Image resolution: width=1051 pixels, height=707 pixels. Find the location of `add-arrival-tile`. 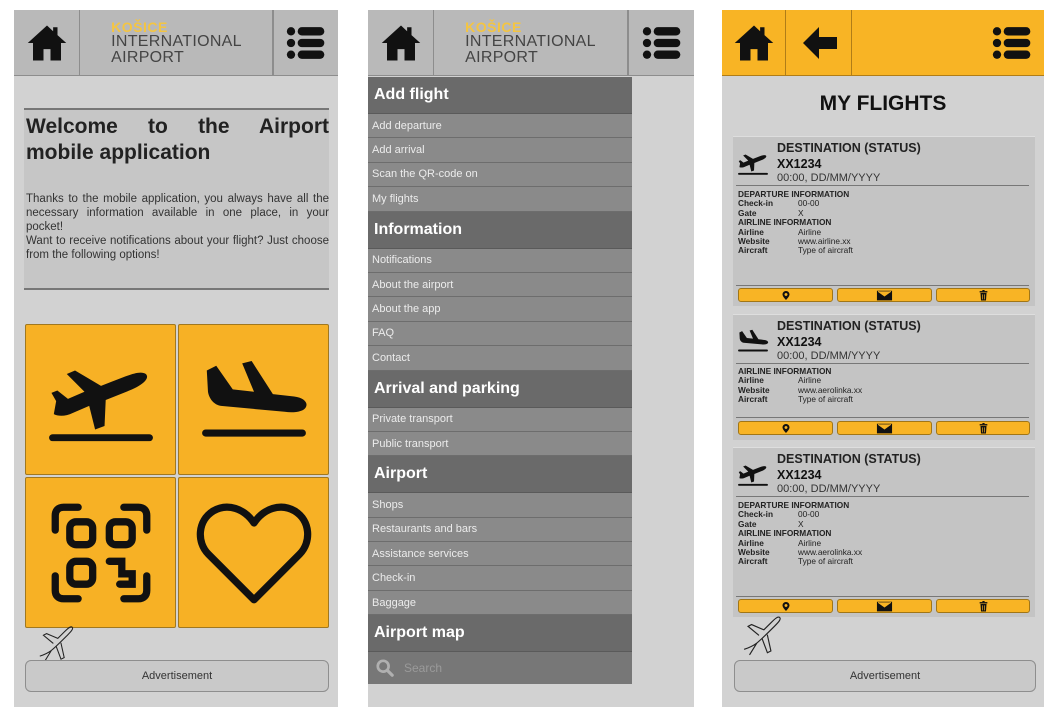

add-arrival-tile is located at coordinates (253, 399).